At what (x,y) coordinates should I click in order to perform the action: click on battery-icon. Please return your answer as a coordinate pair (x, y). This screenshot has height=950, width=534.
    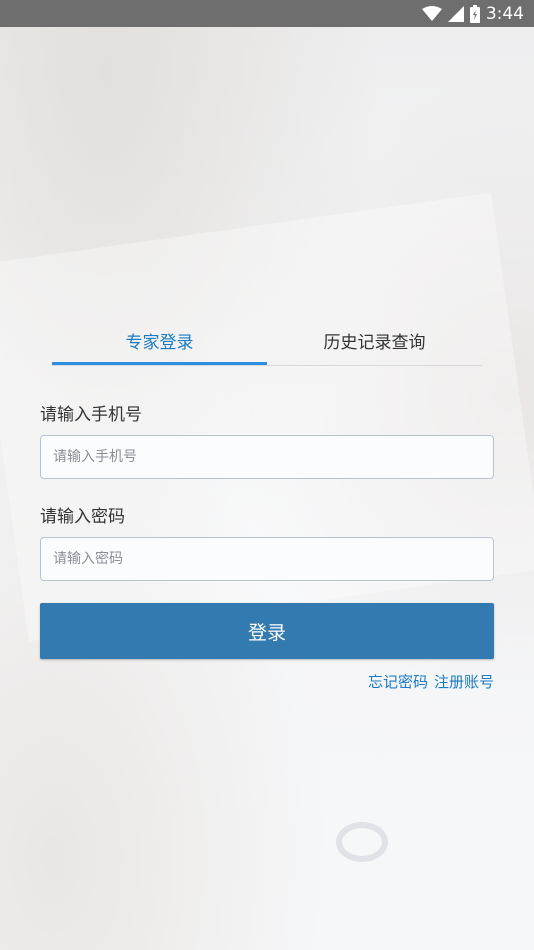
    Looking at the image, I should click on (474, 13).